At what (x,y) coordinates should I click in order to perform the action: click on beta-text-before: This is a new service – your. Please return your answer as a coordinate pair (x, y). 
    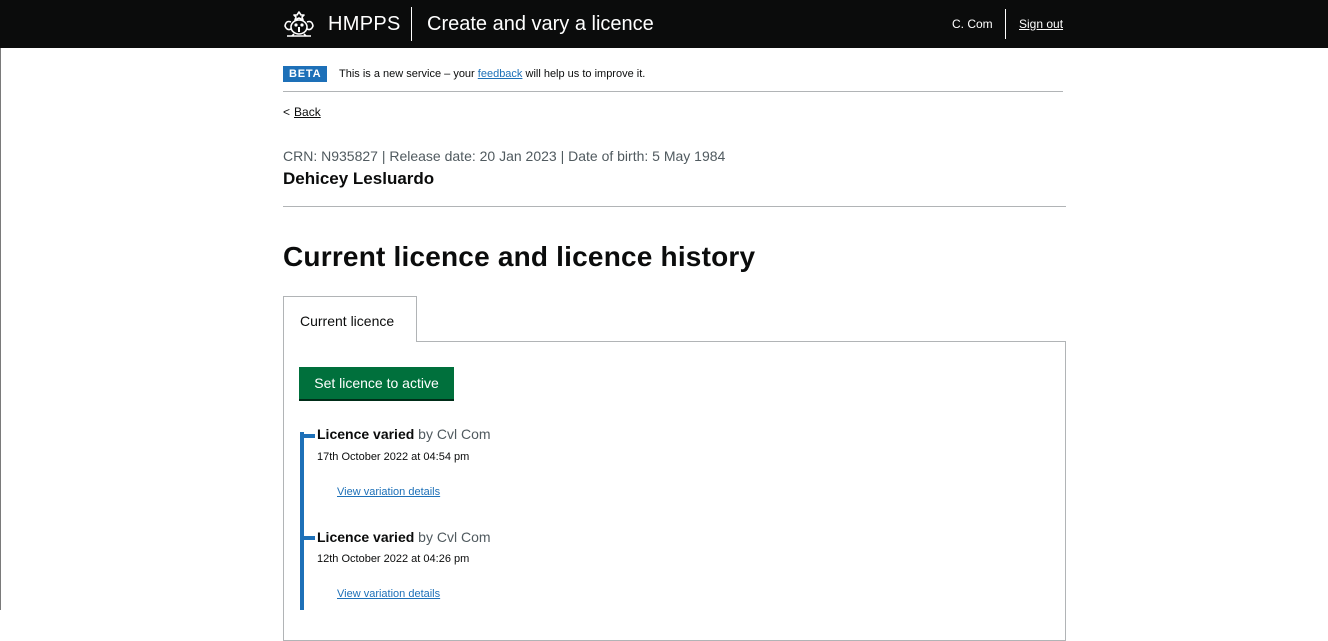
    Looking at the image, I should click on (408, 74).